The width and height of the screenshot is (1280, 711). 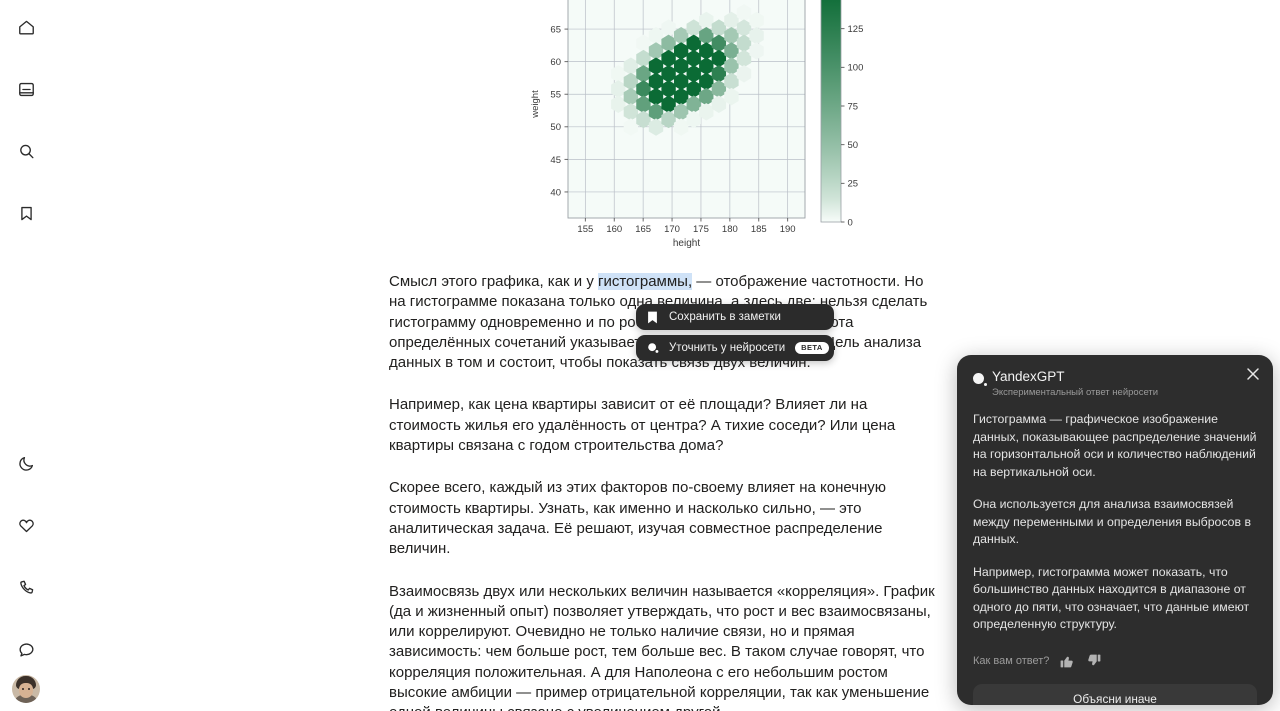 I want to click on svg-text: 170, so click(x=672, y=229).